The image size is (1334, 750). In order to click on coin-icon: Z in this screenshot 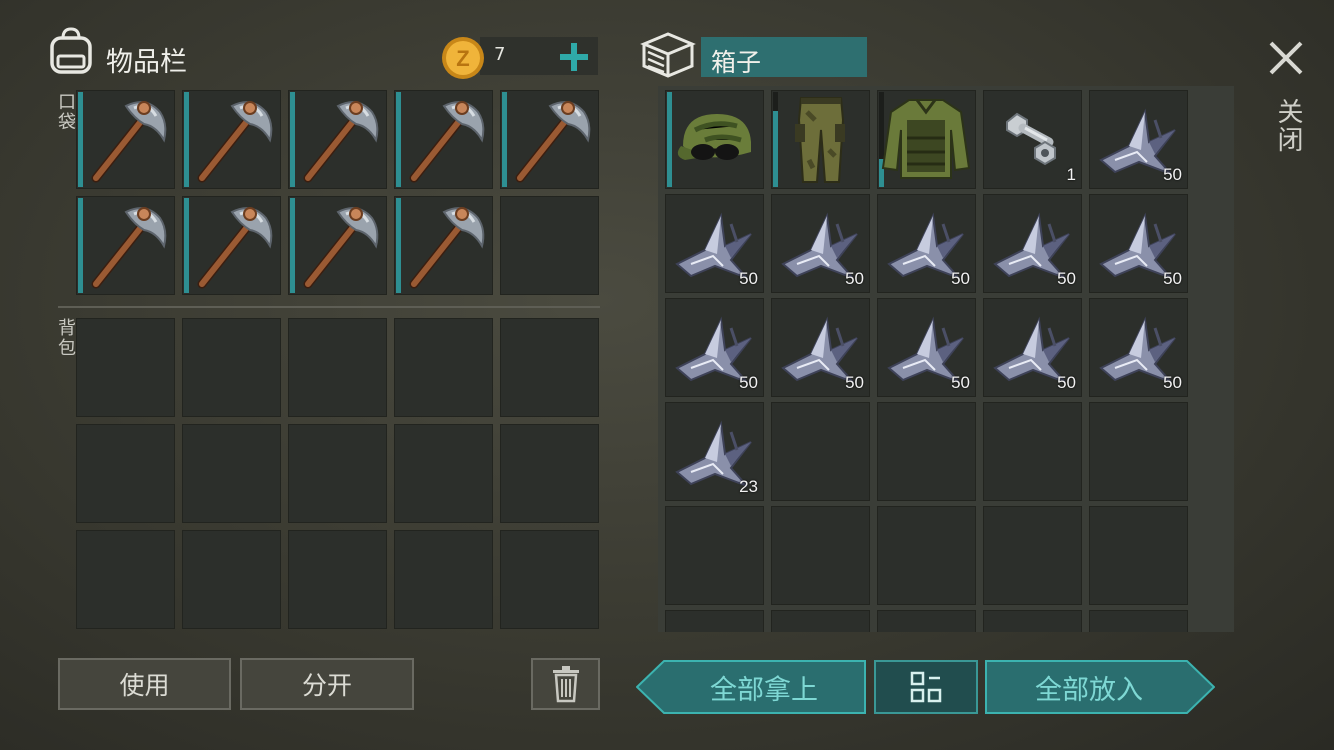, I will do `click(463, 58)`.